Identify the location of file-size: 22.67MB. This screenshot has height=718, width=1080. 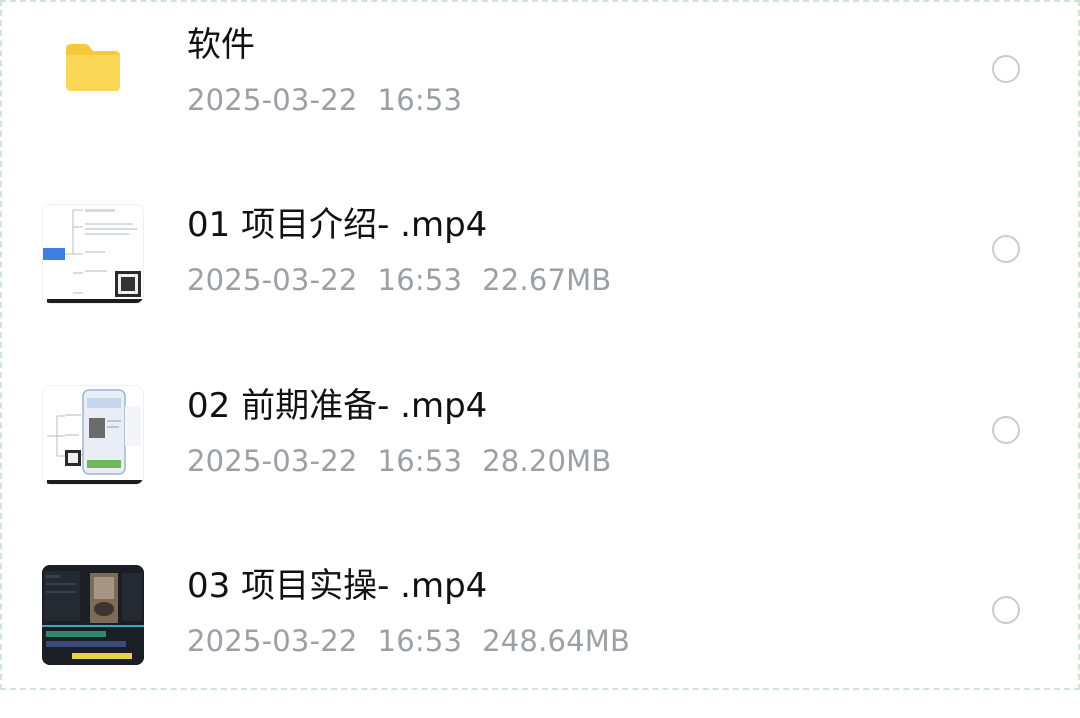
(547, 280).